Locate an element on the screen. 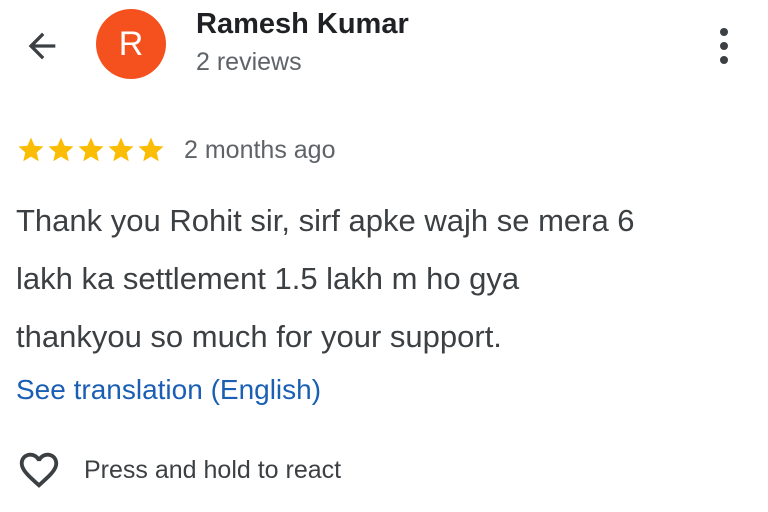 Image resolution: width=768 pixels, height=512 pixels. review-date: 2 months ago is located at coordinates (260, 149).